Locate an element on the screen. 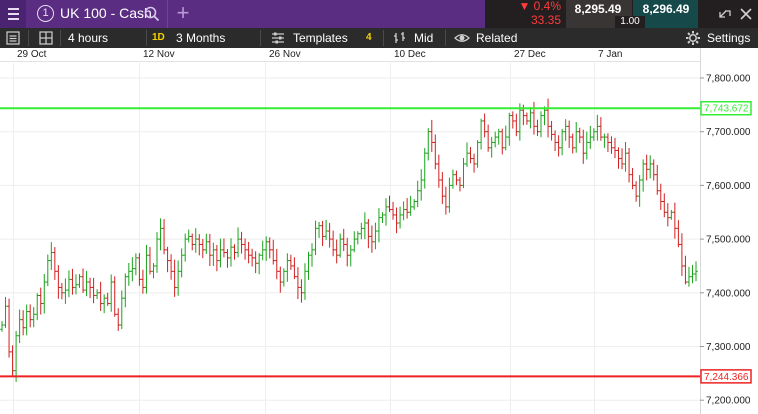 Image resolution: width=758 pixels, height=414 pixels. sell-price: 8,295.49 is located at coordinates (598, 9).